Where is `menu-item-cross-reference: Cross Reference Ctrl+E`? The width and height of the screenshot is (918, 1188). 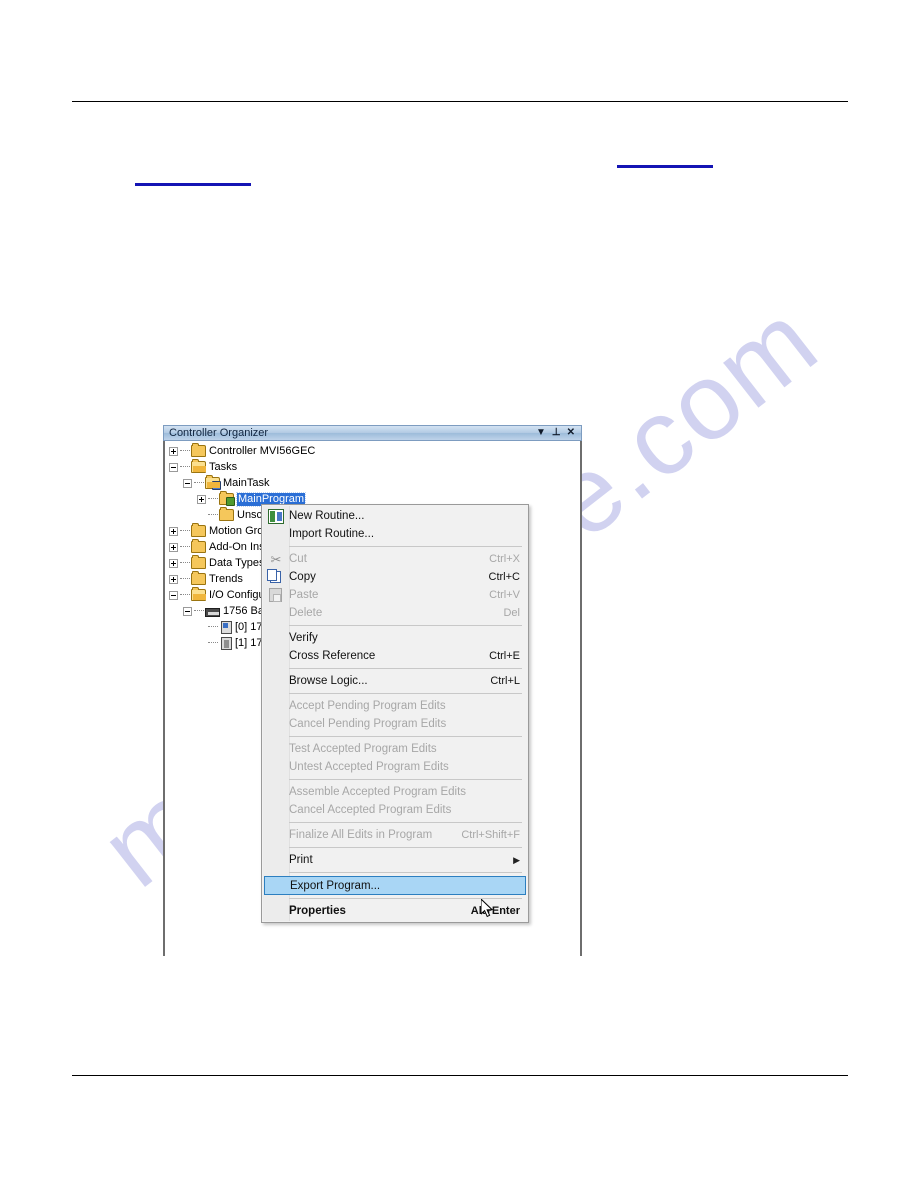
menu-item-cross-reference: Cross Reference Ctrl+E is located at coordinates (395, 656).